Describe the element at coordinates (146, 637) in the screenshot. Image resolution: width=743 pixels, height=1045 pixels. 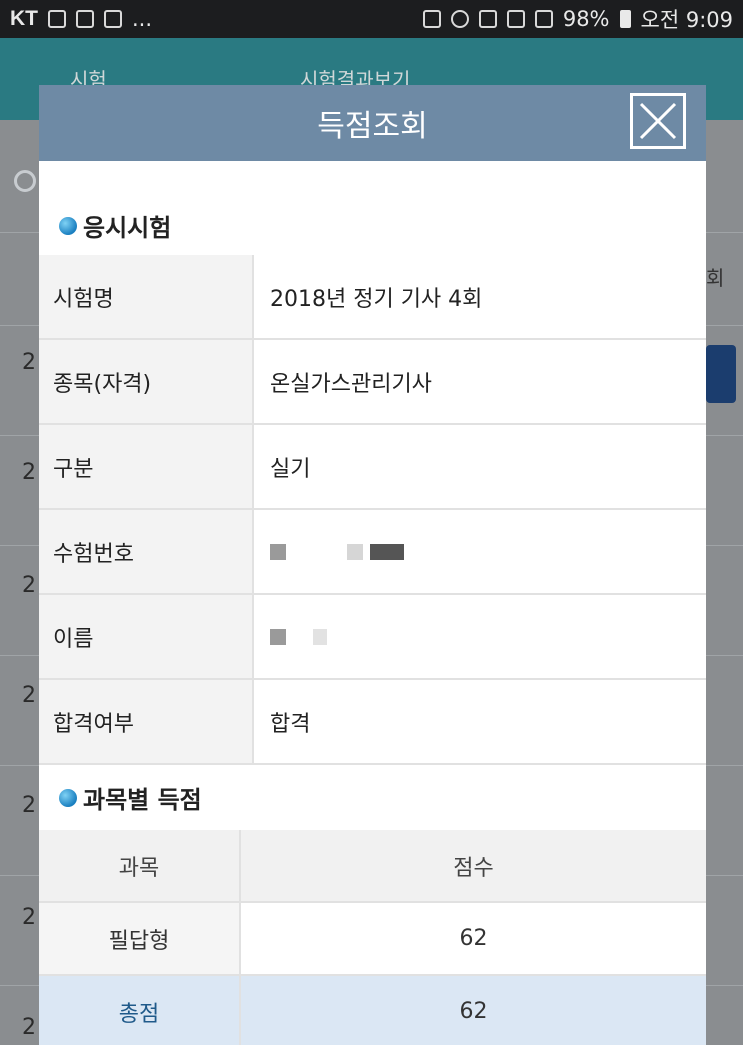
I see `name-label: 이름` at that location.